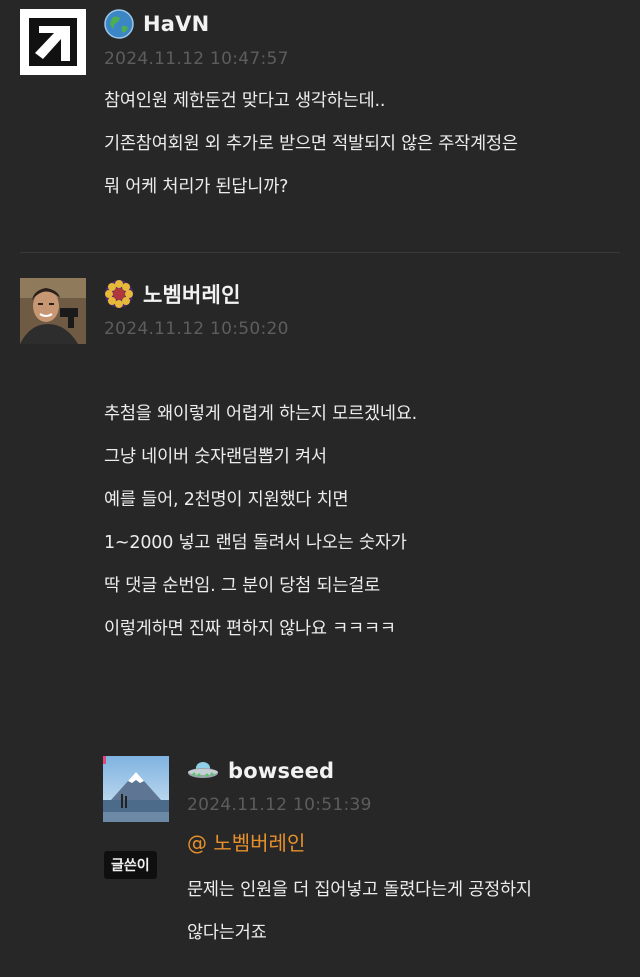 The image size is (640, 977). I want to click on november-name-row: 노벰버레인, so click(172, 294).